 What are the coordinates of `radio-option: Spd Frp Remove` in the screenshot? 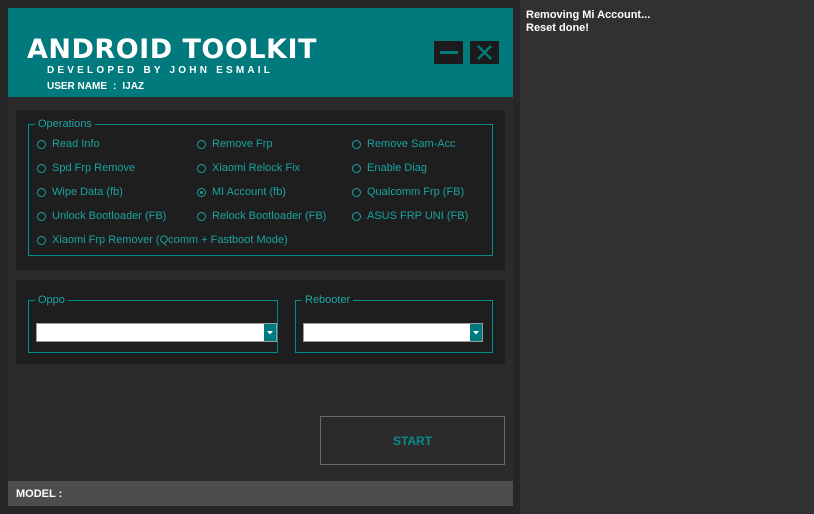 It's located at (86, 168).